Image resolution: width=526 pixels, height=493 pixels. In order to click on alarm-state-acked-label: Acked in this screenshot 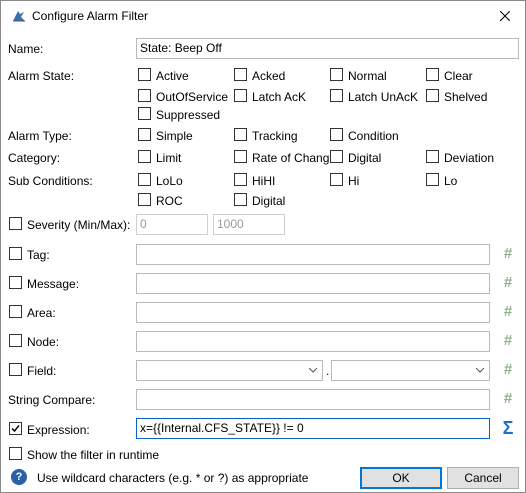, I will do `click(269, 76)`.